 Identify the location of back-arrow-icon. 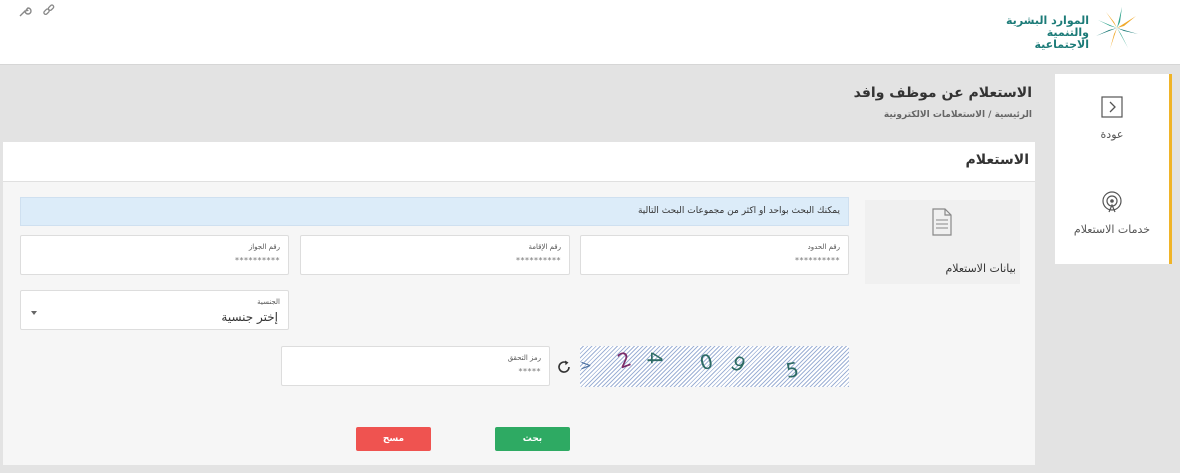
(1112, 107).